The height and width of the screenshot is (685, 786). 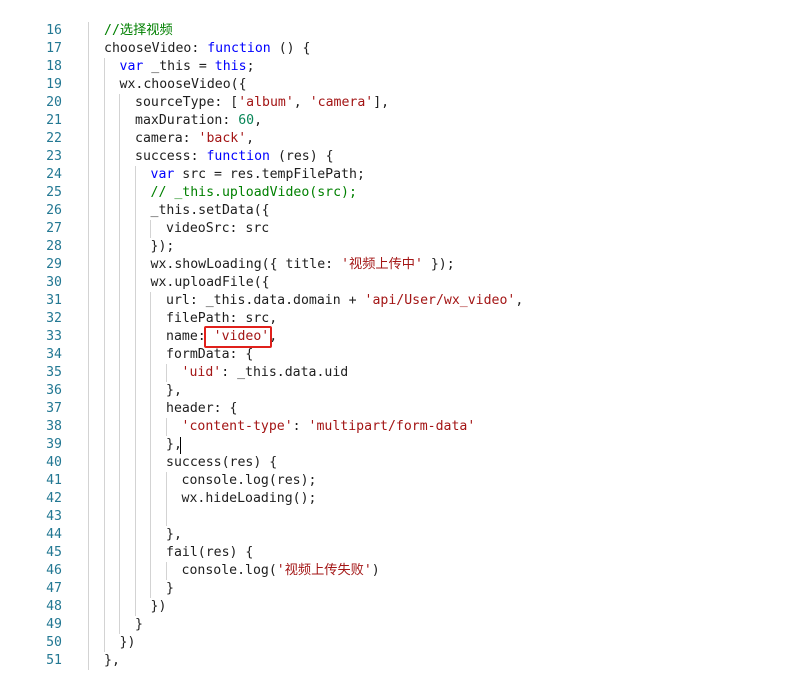 I want to click on code-token: 'api/User/wx_video', so click(x=440, y=300).